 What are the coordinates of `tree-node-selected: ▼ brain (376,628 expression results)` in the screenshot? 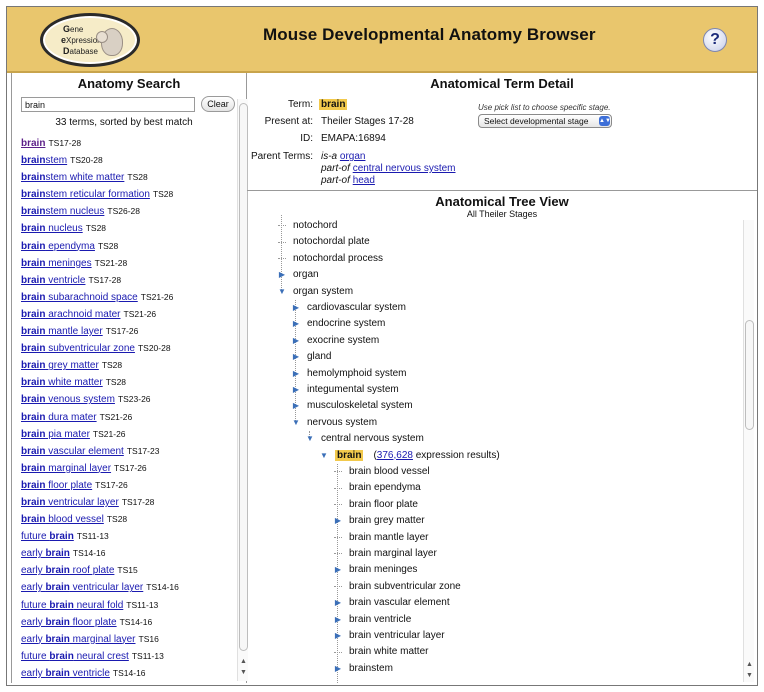 It's located at (409, 456).